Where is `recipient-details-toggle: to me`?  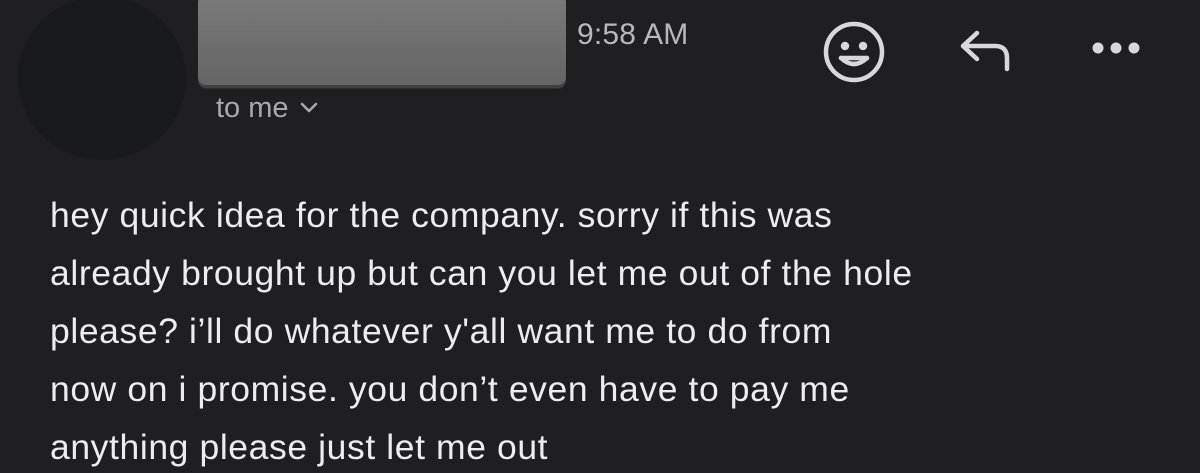 recipient-details-toggle: to me is located at coordinates (267, 108).